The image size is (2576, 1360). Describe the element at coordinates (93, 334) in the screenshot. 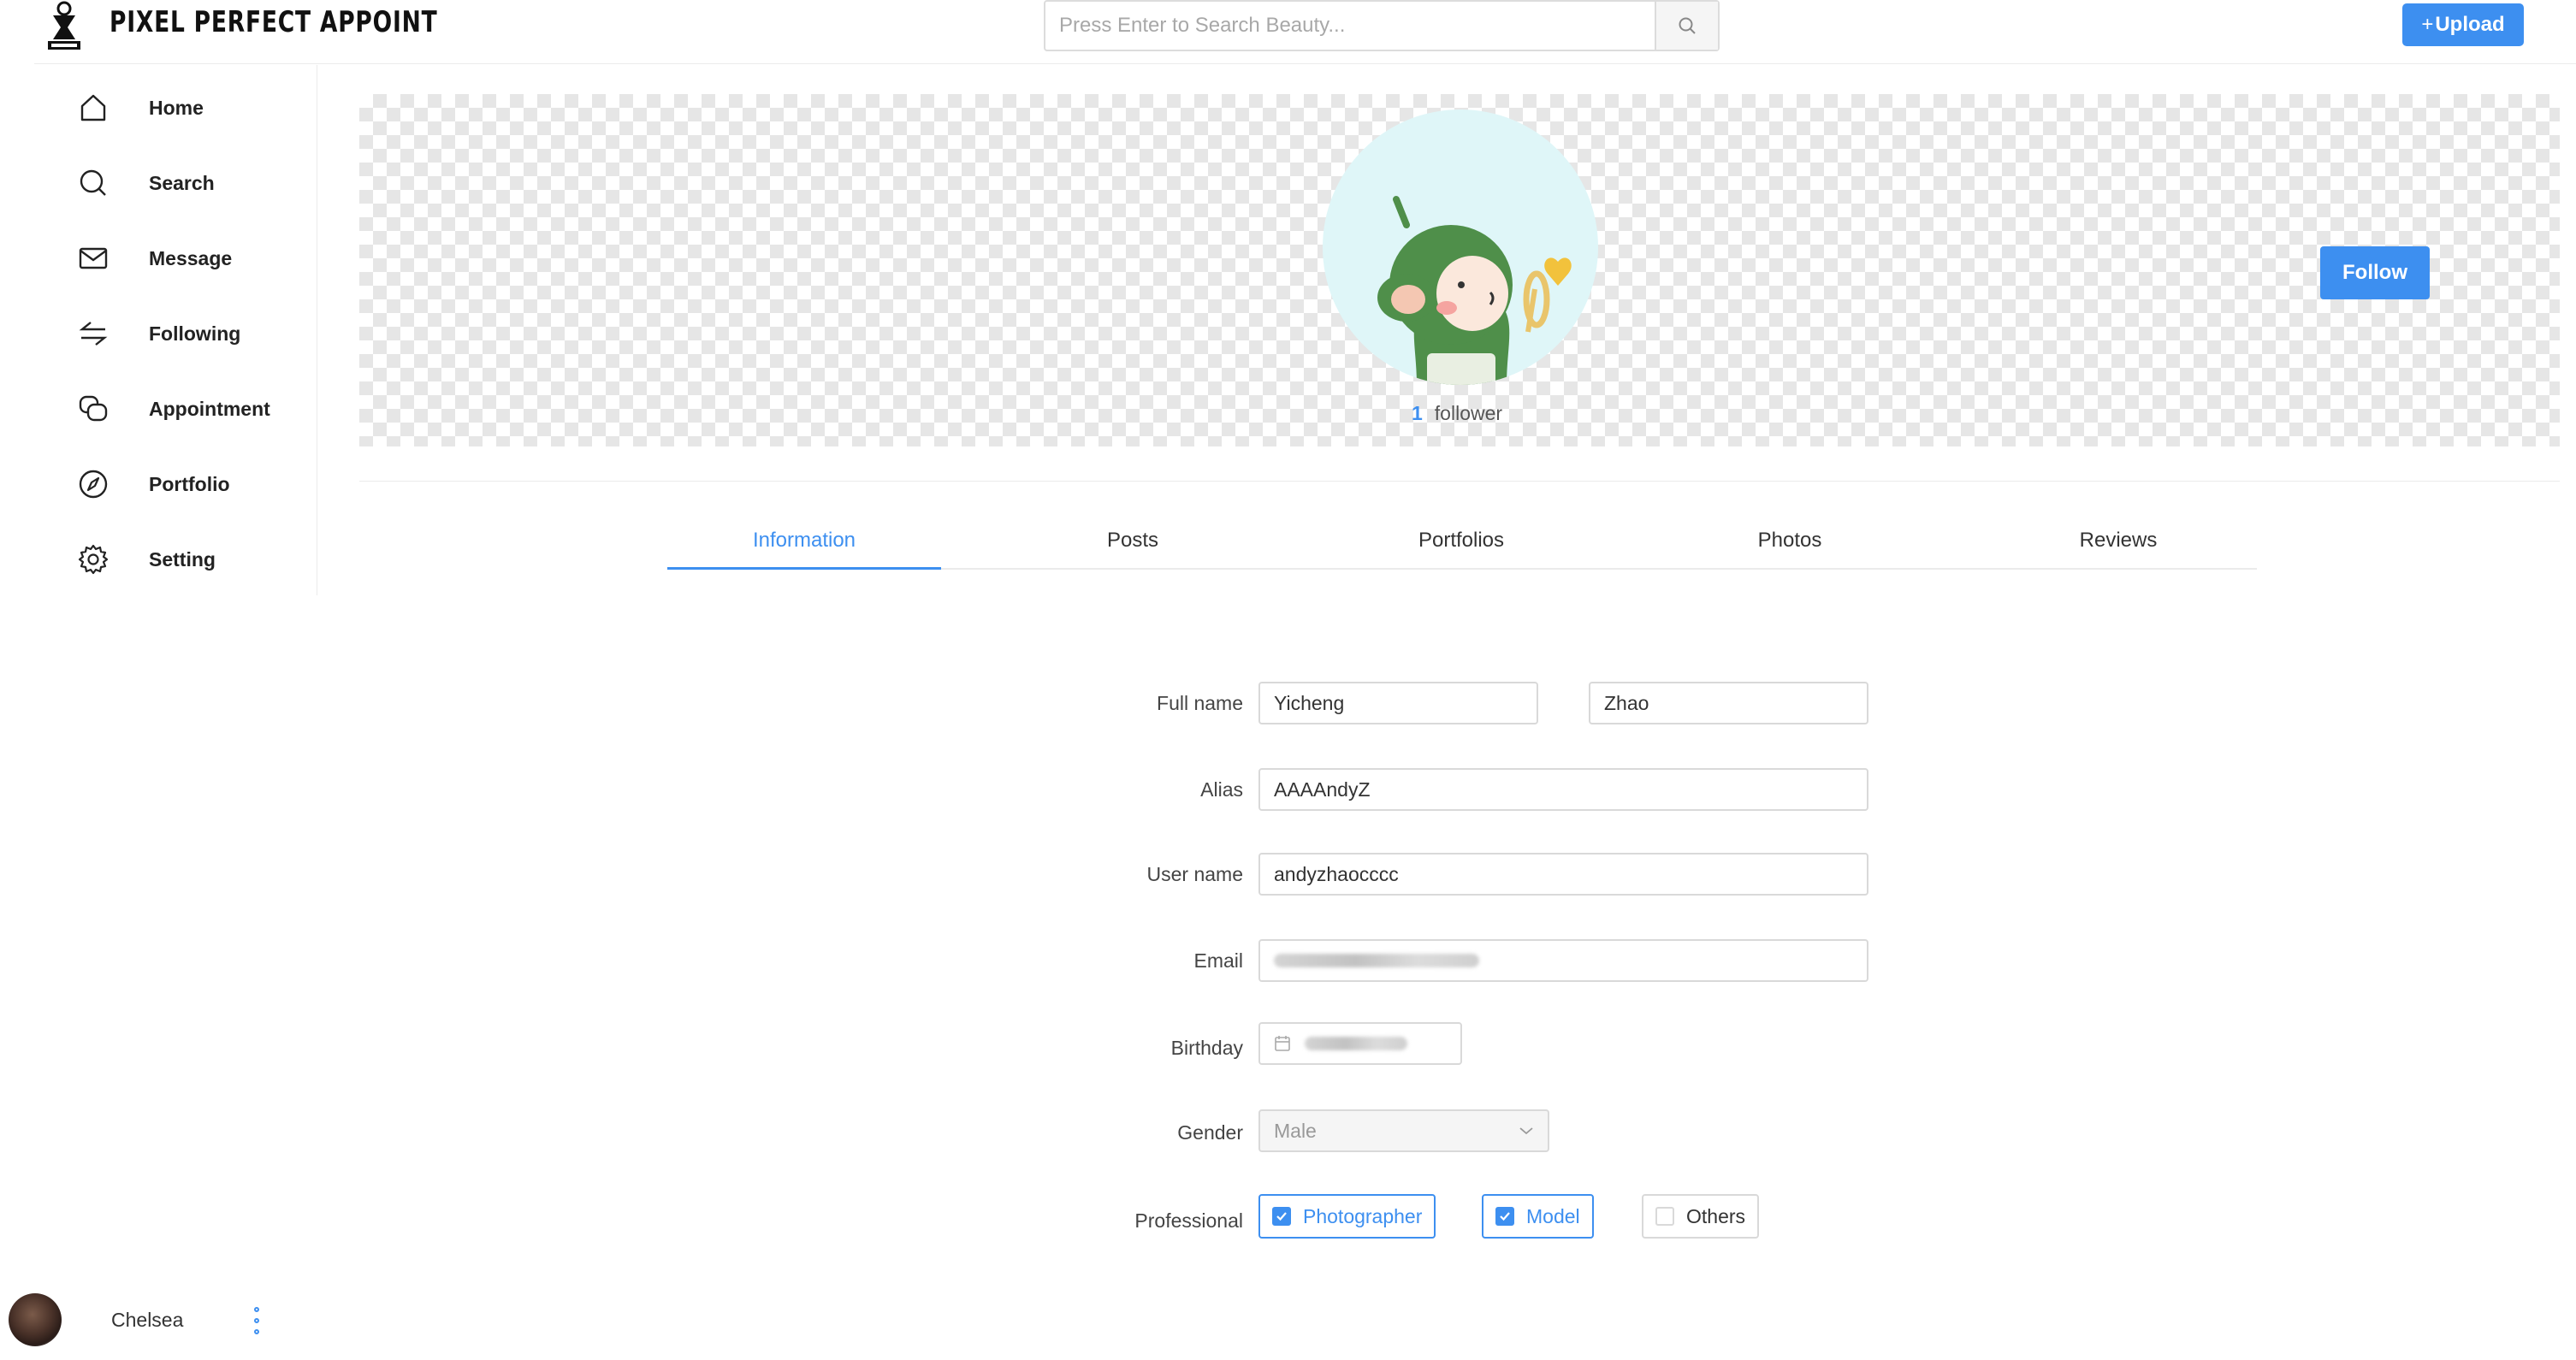

I see `swap-icon` at that location.